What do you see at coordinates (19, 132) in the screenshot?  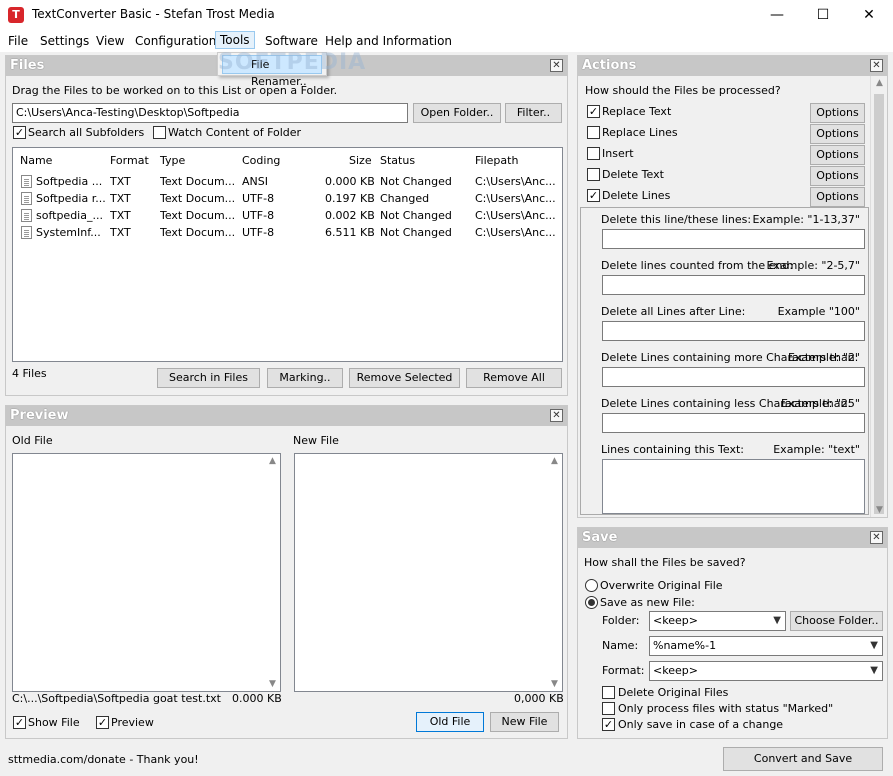 I see `search-subfolders-checkbox: ✓` at bounding box center [19, 132].